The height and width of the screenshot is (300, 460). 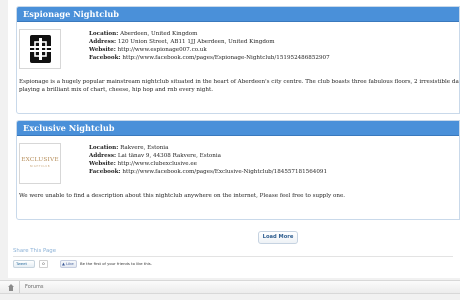 What do you see at coordinates (233, 256) in the screenshot?
I see `divider` at bounding box center [233, 256].